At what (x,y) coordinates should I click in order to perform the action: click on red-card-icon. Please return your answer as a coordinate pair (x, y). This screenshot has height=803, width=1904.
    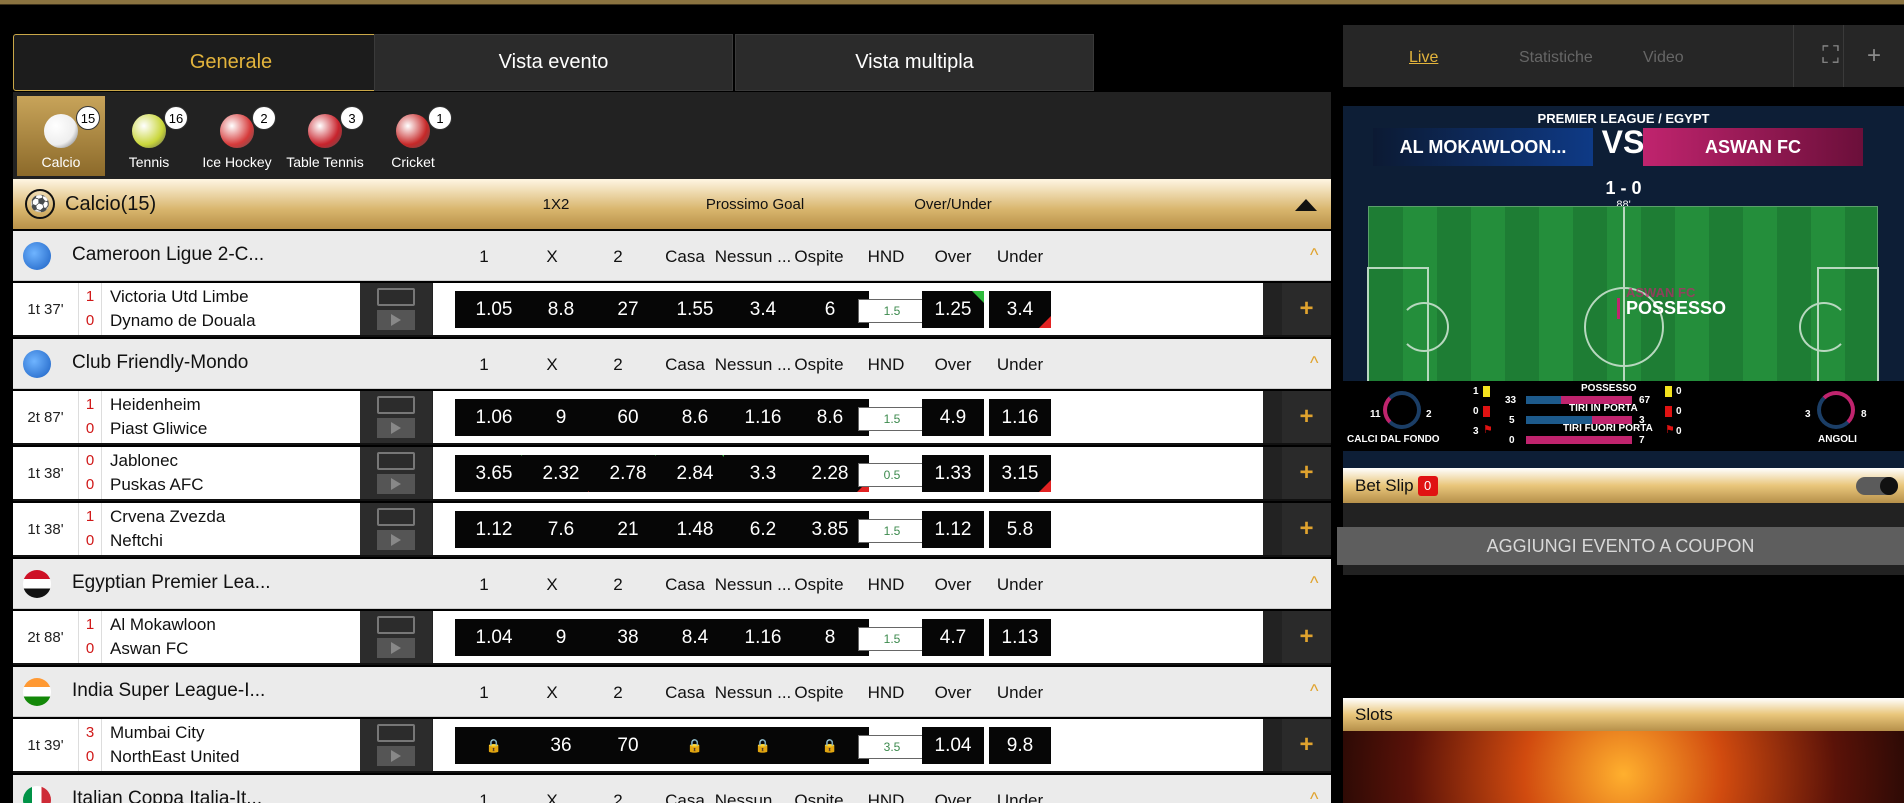
    Looking at the image, I should click on (1486, 411).